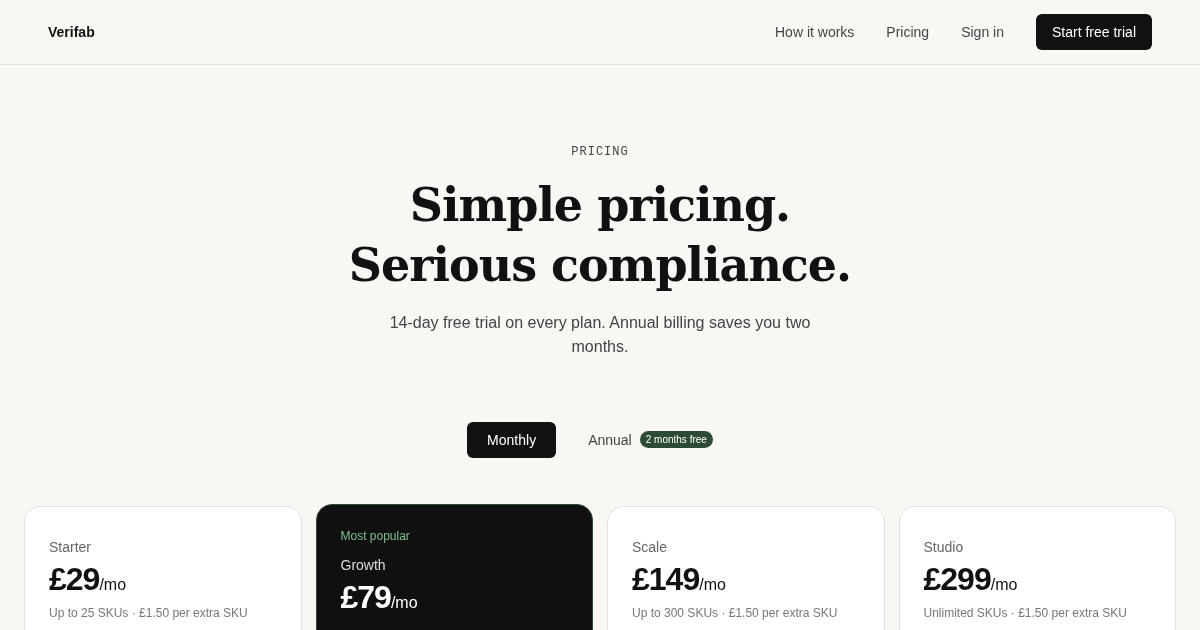 The width and height of the screenshot is (1200, 630). Describe the element at coordinates (600, 265) in the screenshot. I see `headline: Serious compliance.` at that location.